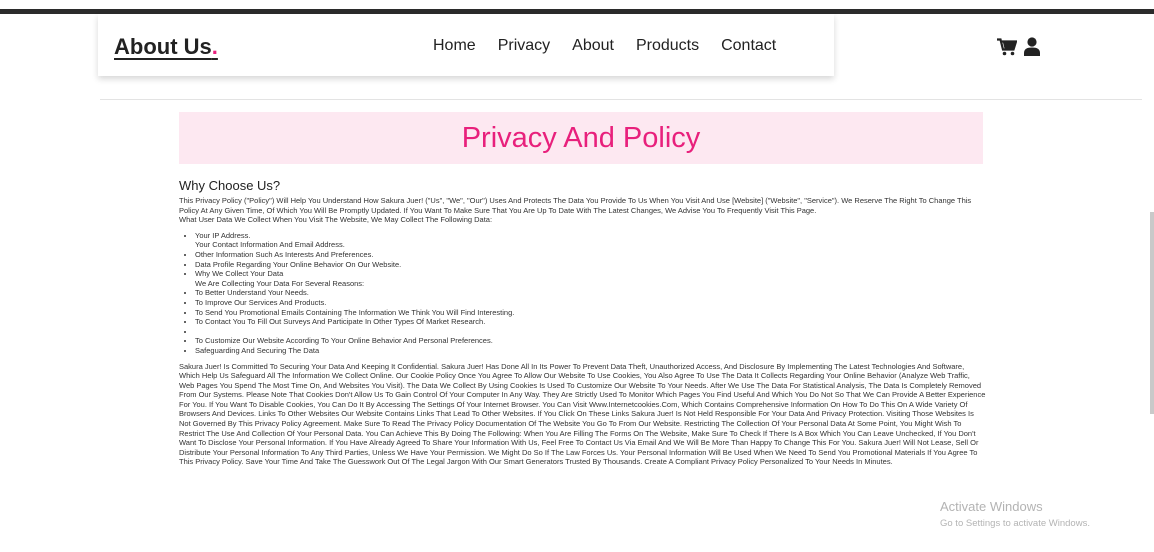 The width and height of the screenshot is (1154, 552). I want to click on user-icon, so click(1032, 46).